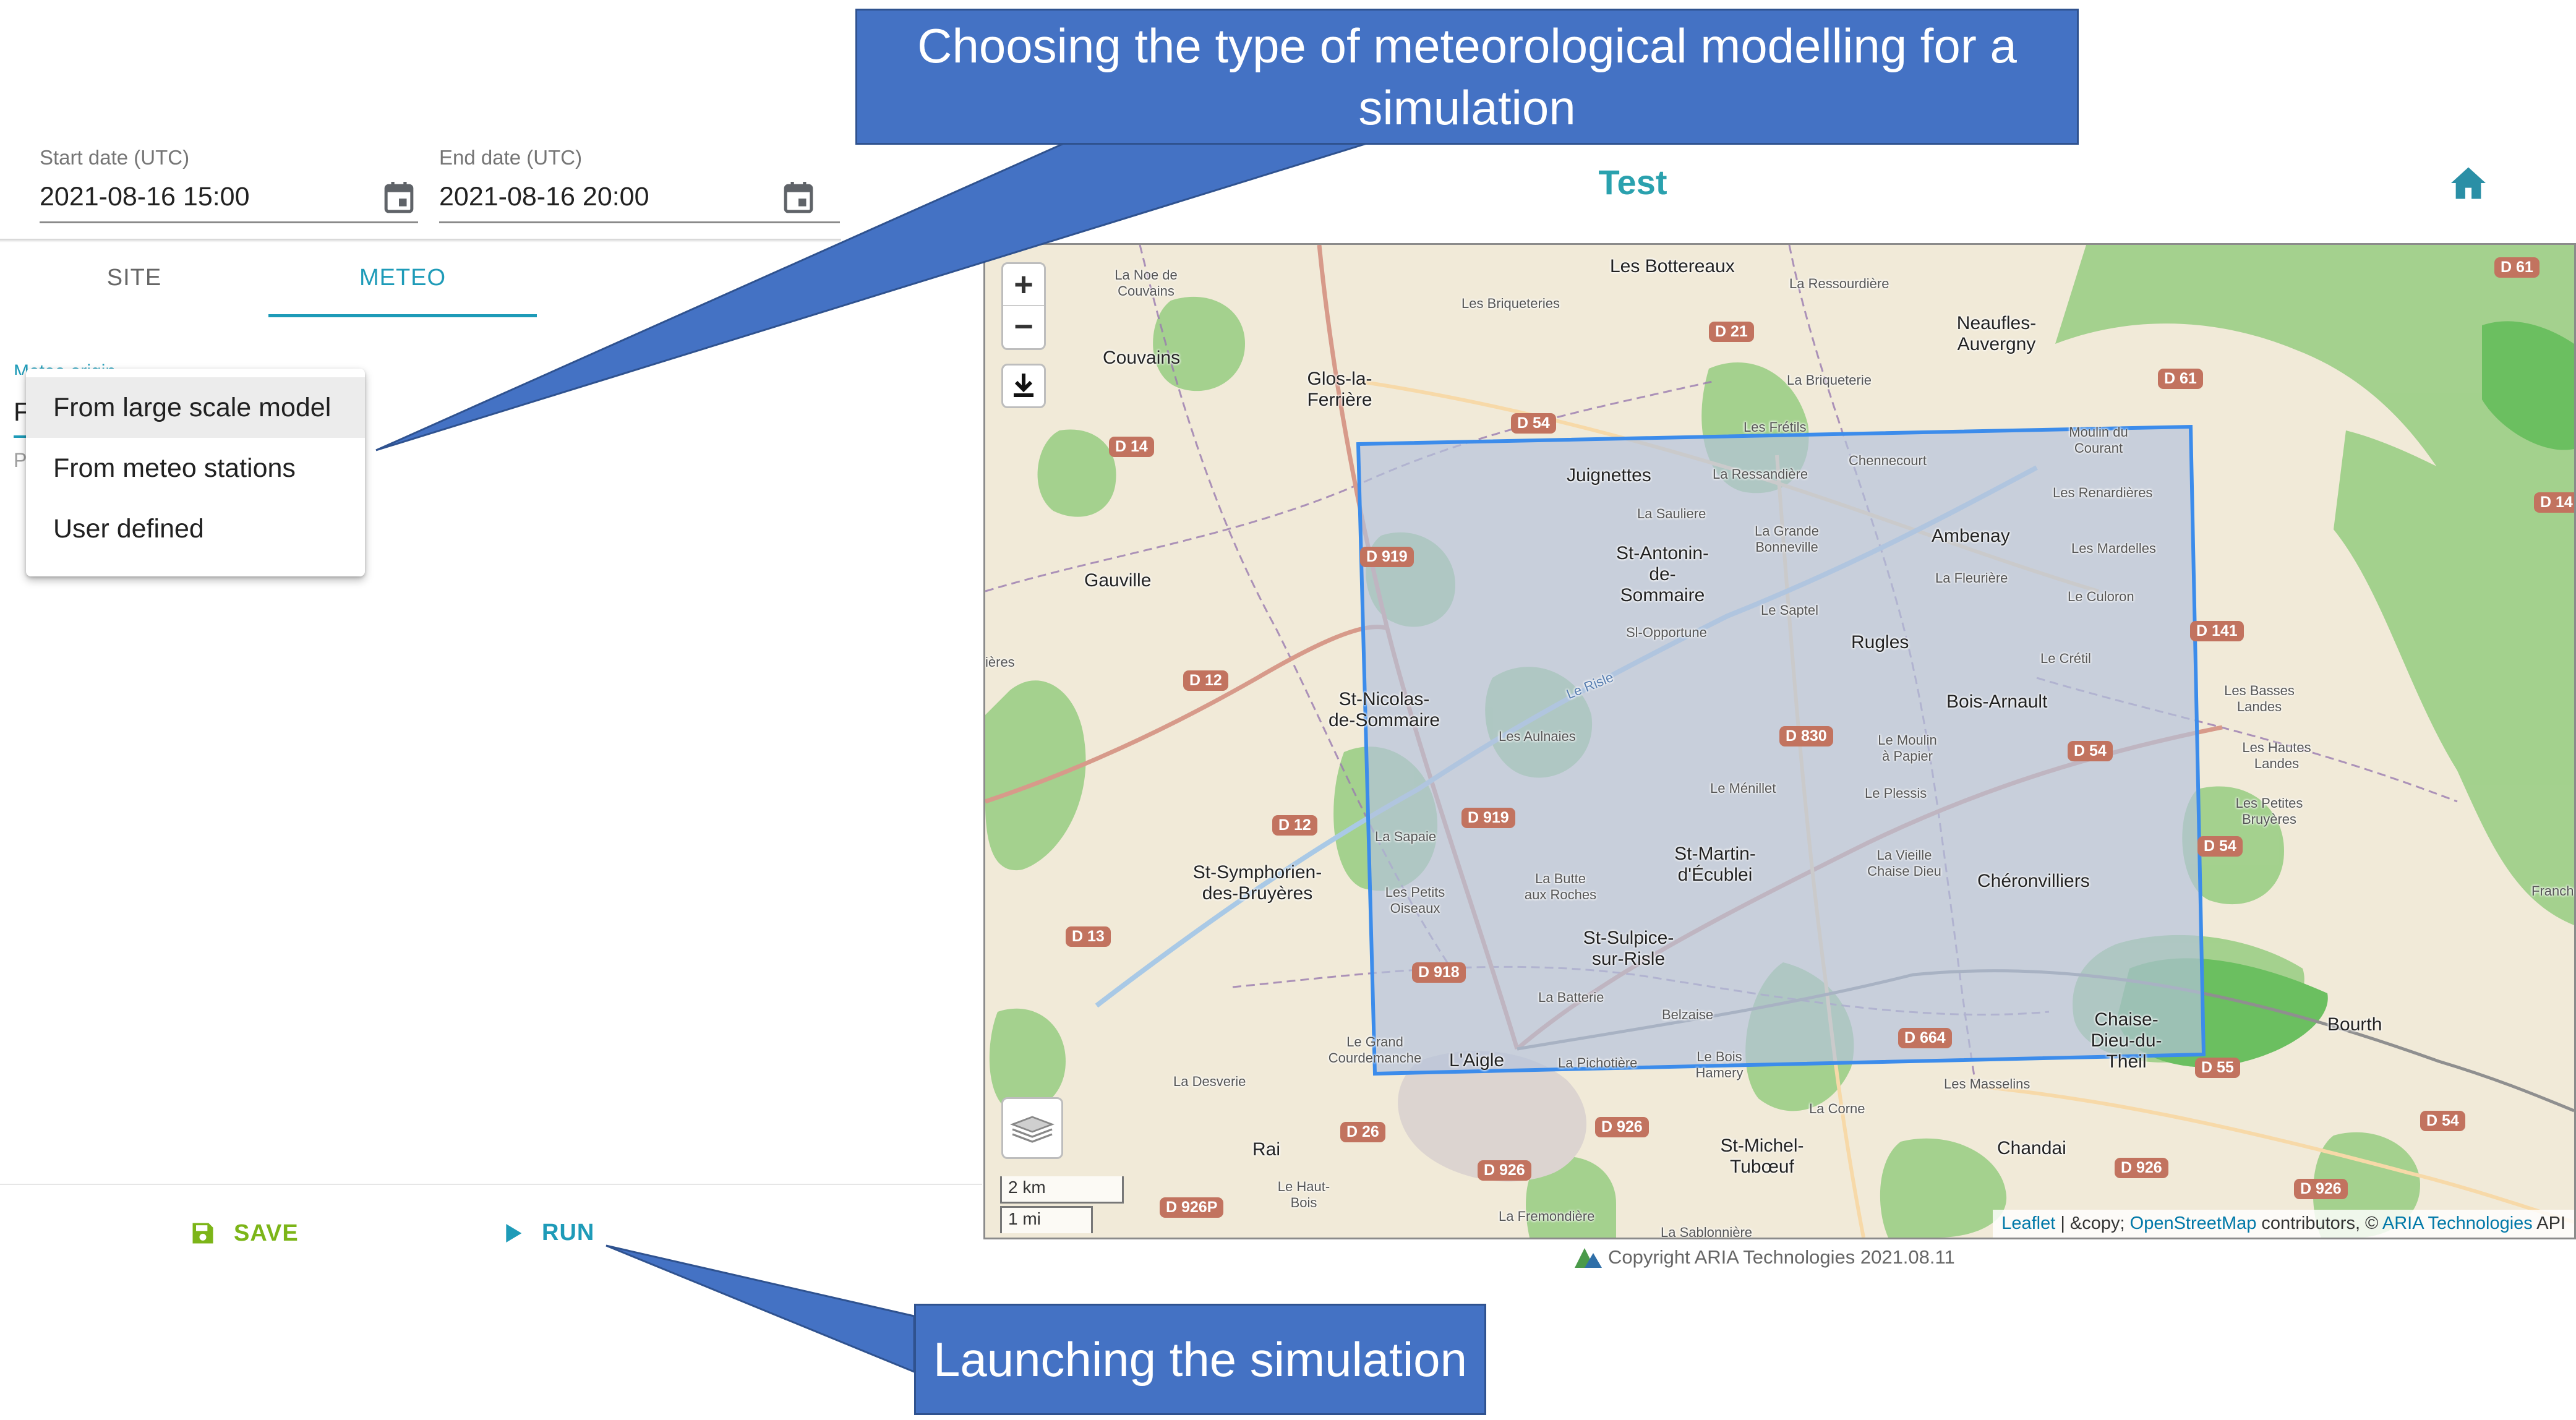 The height and width of the screenshot is (1420, 2576). Describe the element at coordinates (1666, 632) in the screenshot. I see `map-place-label: Sl-Opportune` at that location.